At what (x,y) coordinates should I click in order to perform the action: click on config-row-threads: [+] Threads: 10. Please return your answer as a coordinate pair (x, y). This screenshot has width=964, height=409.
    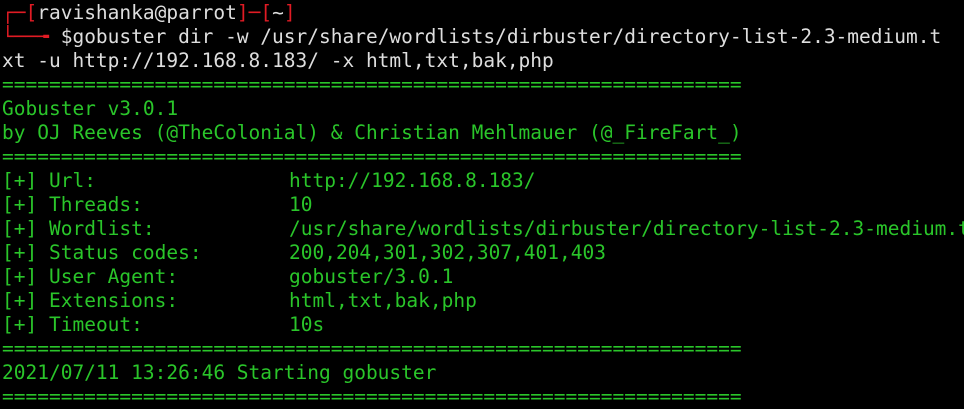
    Looking at the image, I should click on (483, 205).